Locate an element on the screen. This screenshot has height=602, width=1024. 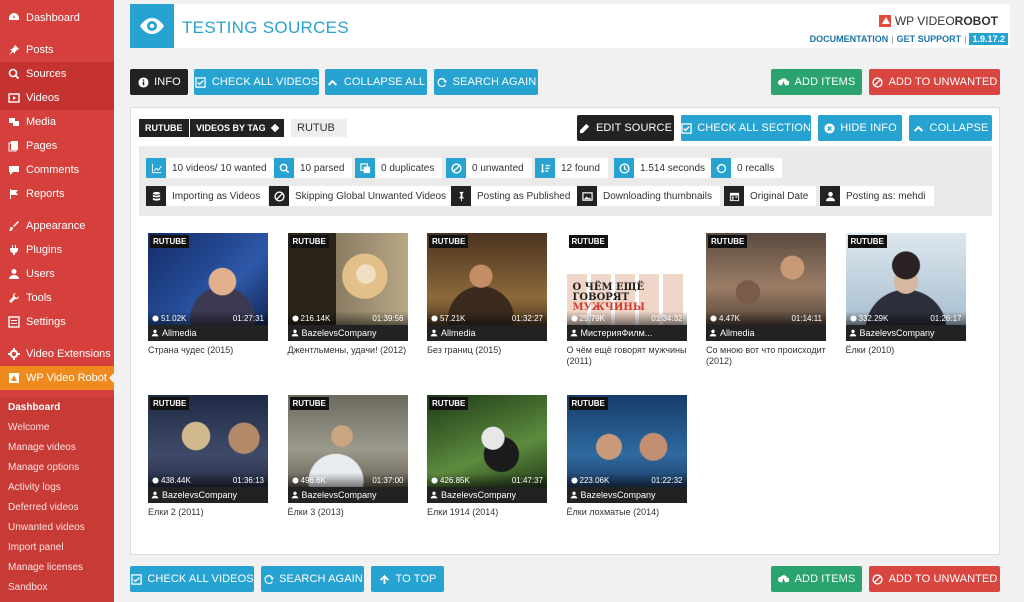
video-title: Со мною вот что происходит (2012) is located at coordinates (766, 355).